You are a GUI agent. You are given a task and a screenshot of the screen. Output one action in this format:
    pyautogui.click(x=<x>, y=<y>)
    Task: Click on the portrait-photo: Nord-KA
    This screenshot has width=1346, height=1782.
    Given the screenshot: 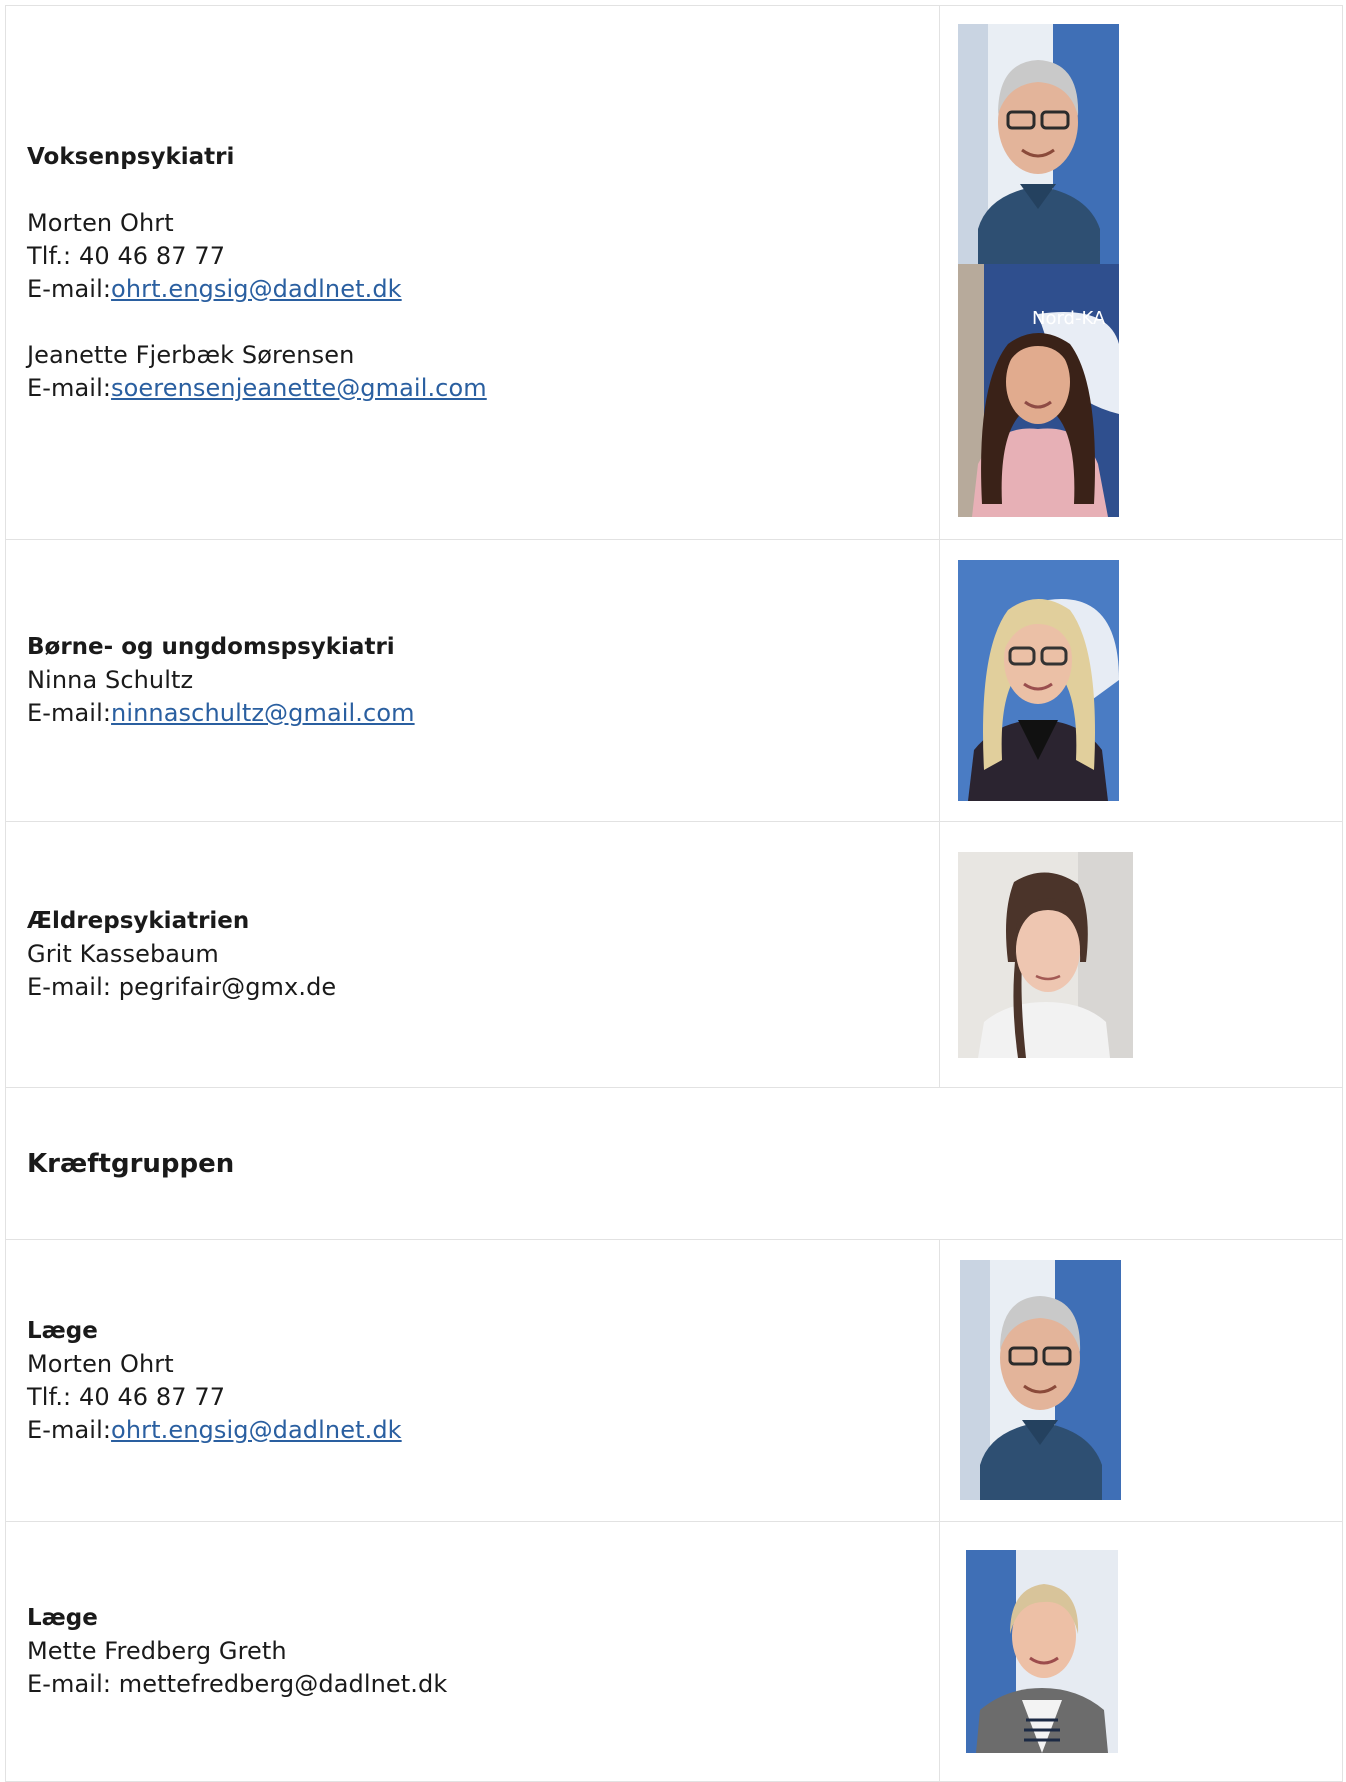 What is the action you would take?
    pyautogui.click(x=1038, y=390)
    